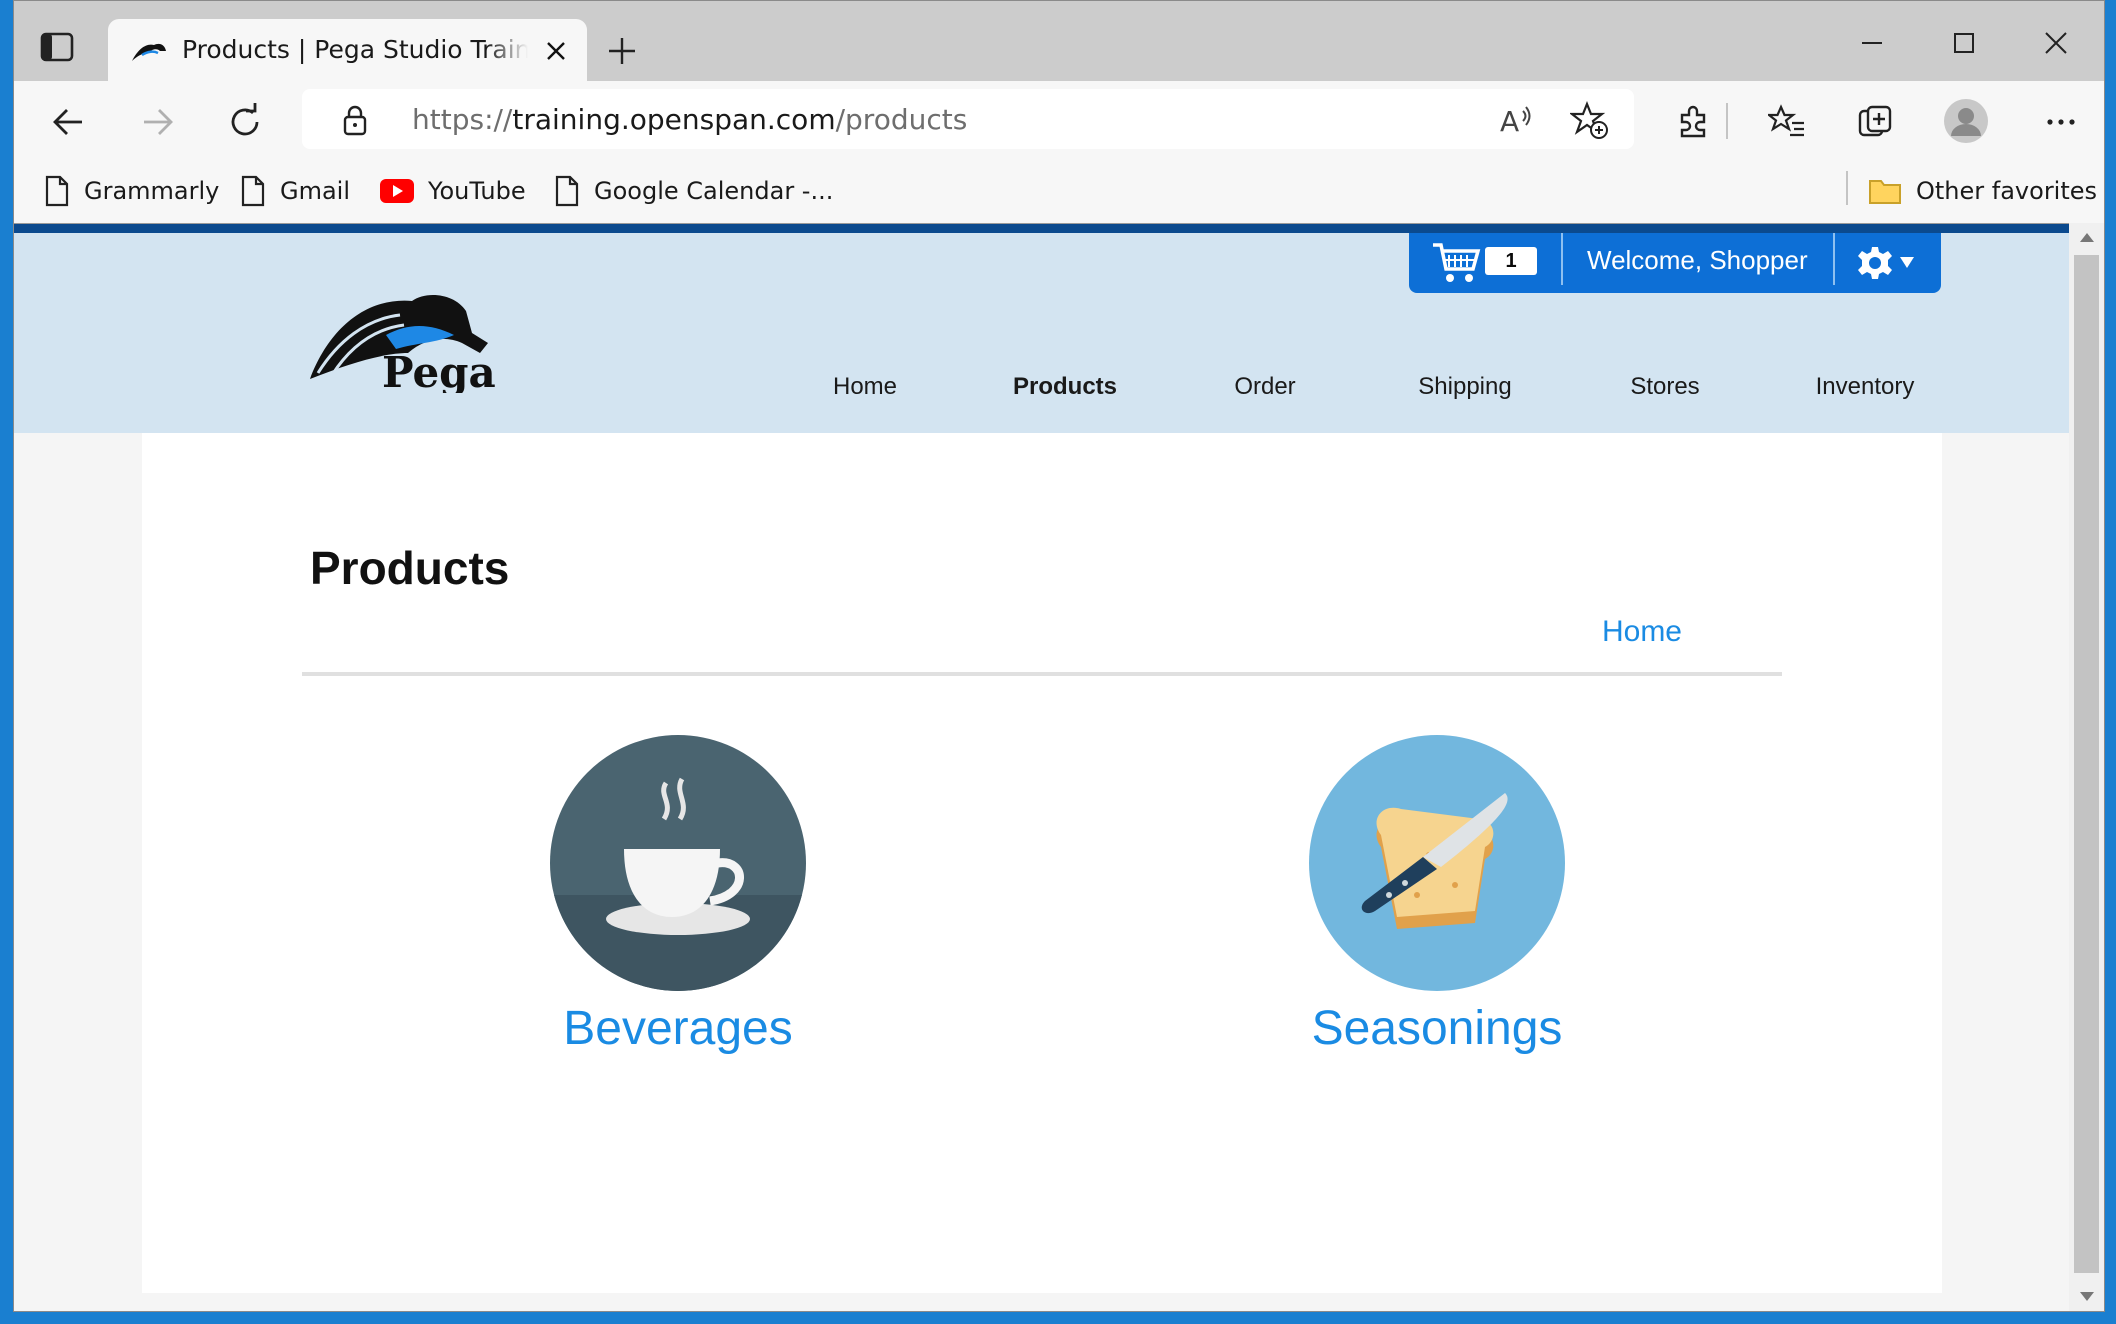 This screenshot has height=1324, width=2116. What do you see at coordinates (149, 52) in the screenshot?
I see `pega-favicon-icon` at bounding box center [149, 52].